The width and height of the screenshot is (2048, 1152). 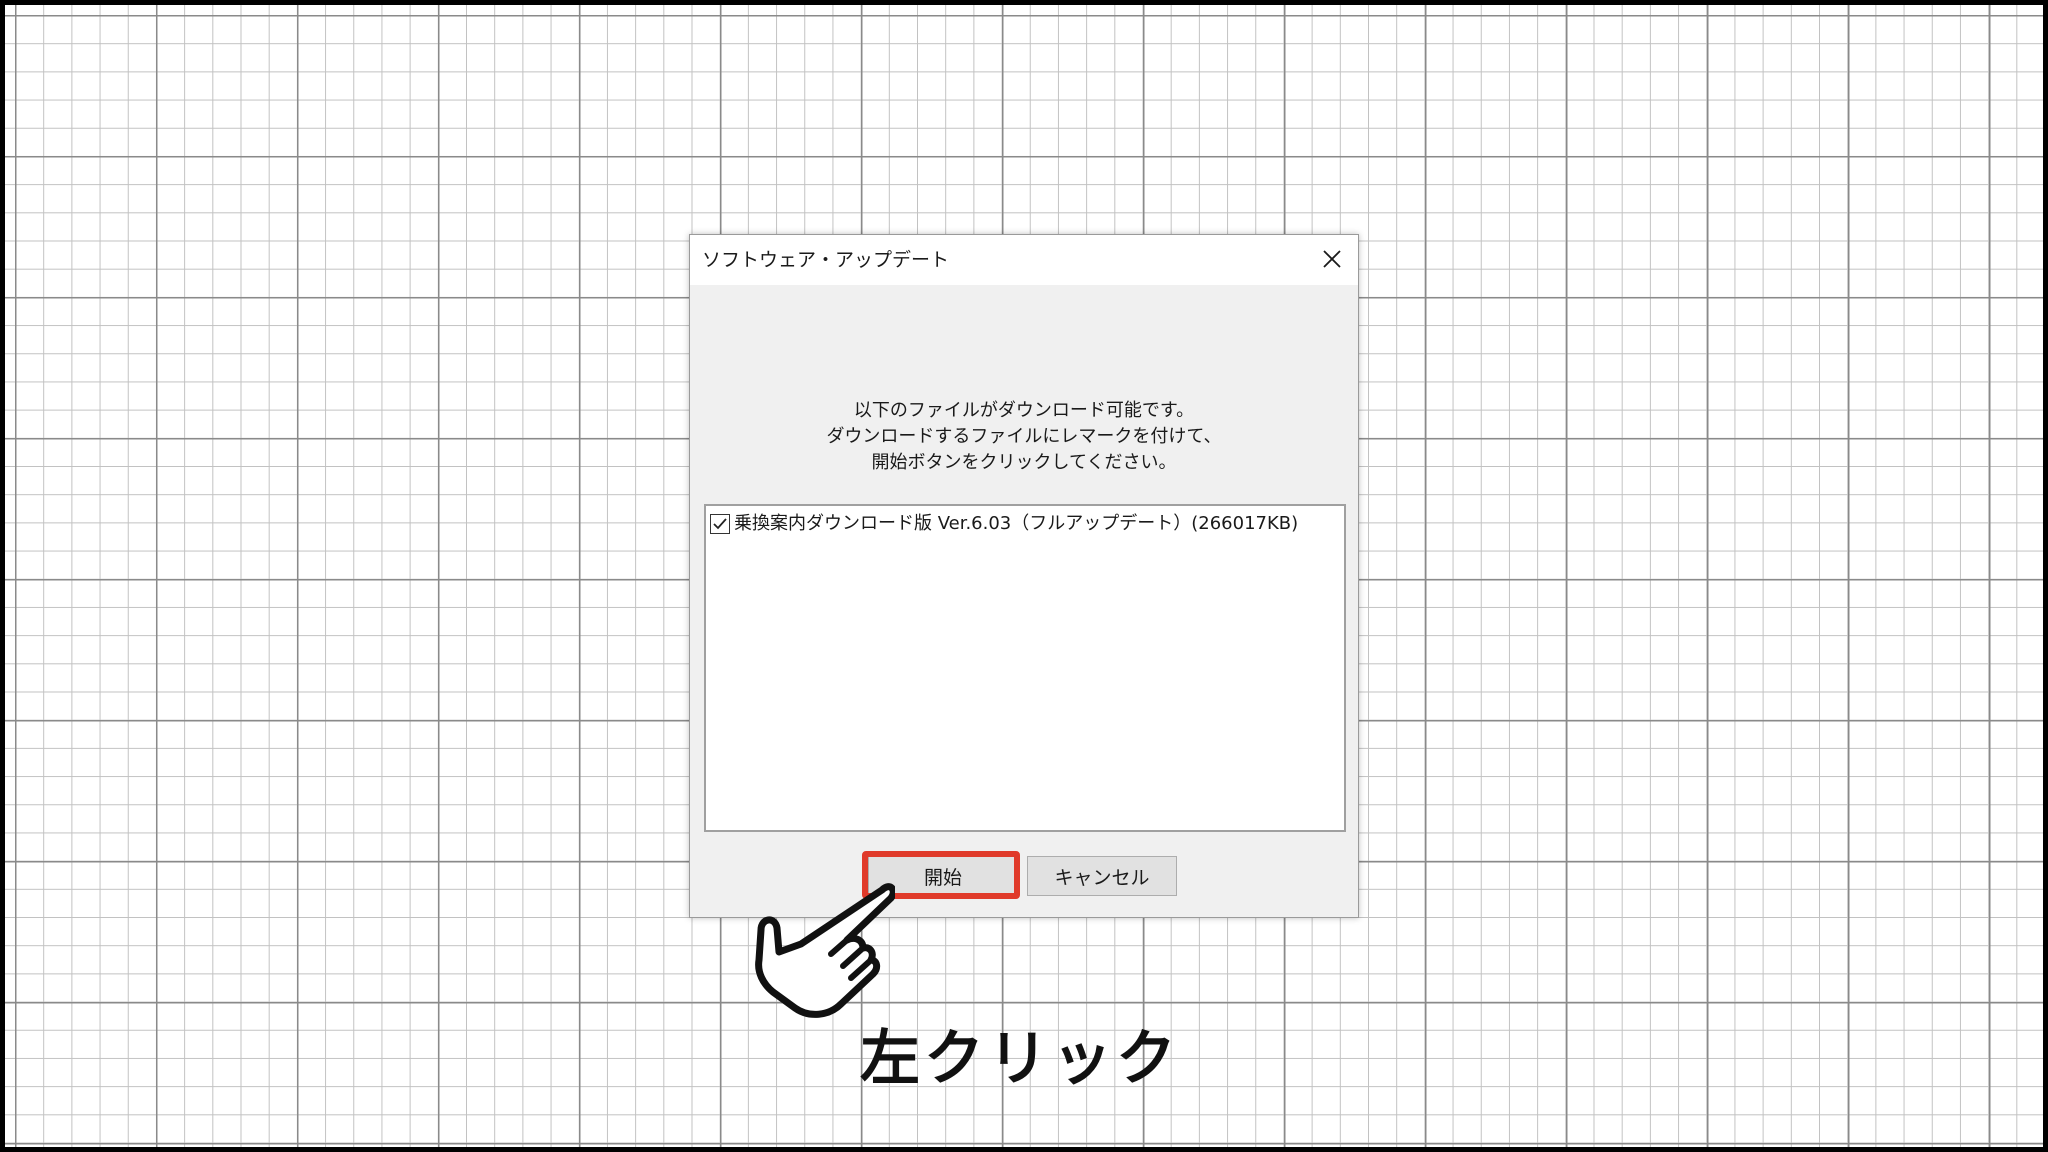 I want to click on checkmark-icon, so click(x=720, y=524).